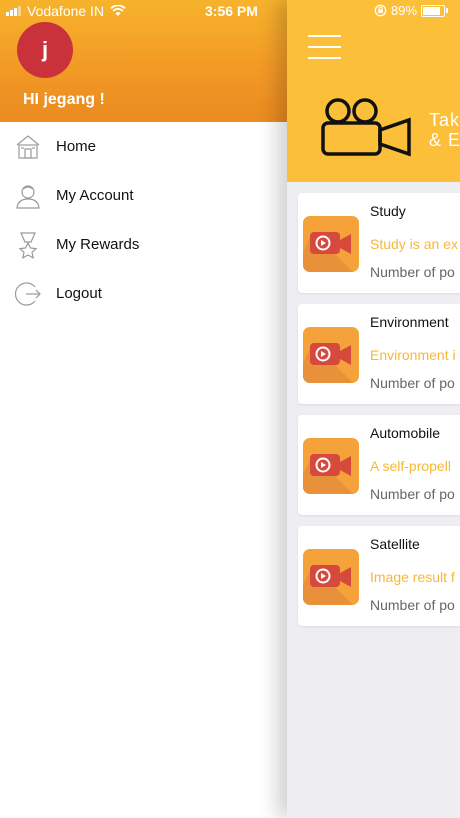  What do you see at coordinates (447, 10) in the screenshot?
I see `battery-tip` at bounding box center [447, 10].